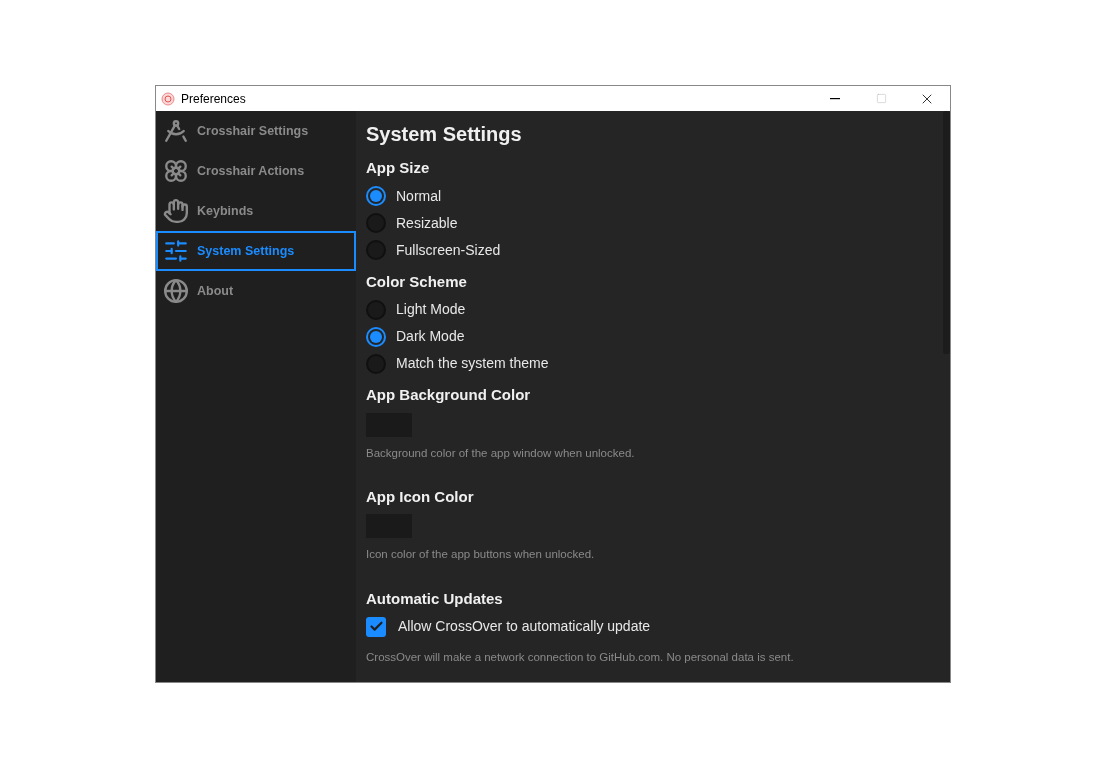  What do you see at coordinates (481, 555) in the screenshot?
I see `hint-text: Icon color of the app buttons when unlocked.` at bounding box center [481, 555].